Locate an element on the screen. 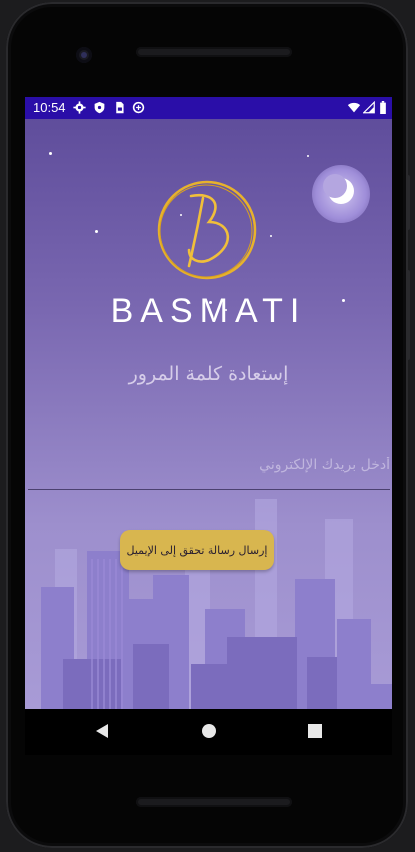 This screenshot has height=852, width=415. sim-card-icon is located at coordinates (120, 107).